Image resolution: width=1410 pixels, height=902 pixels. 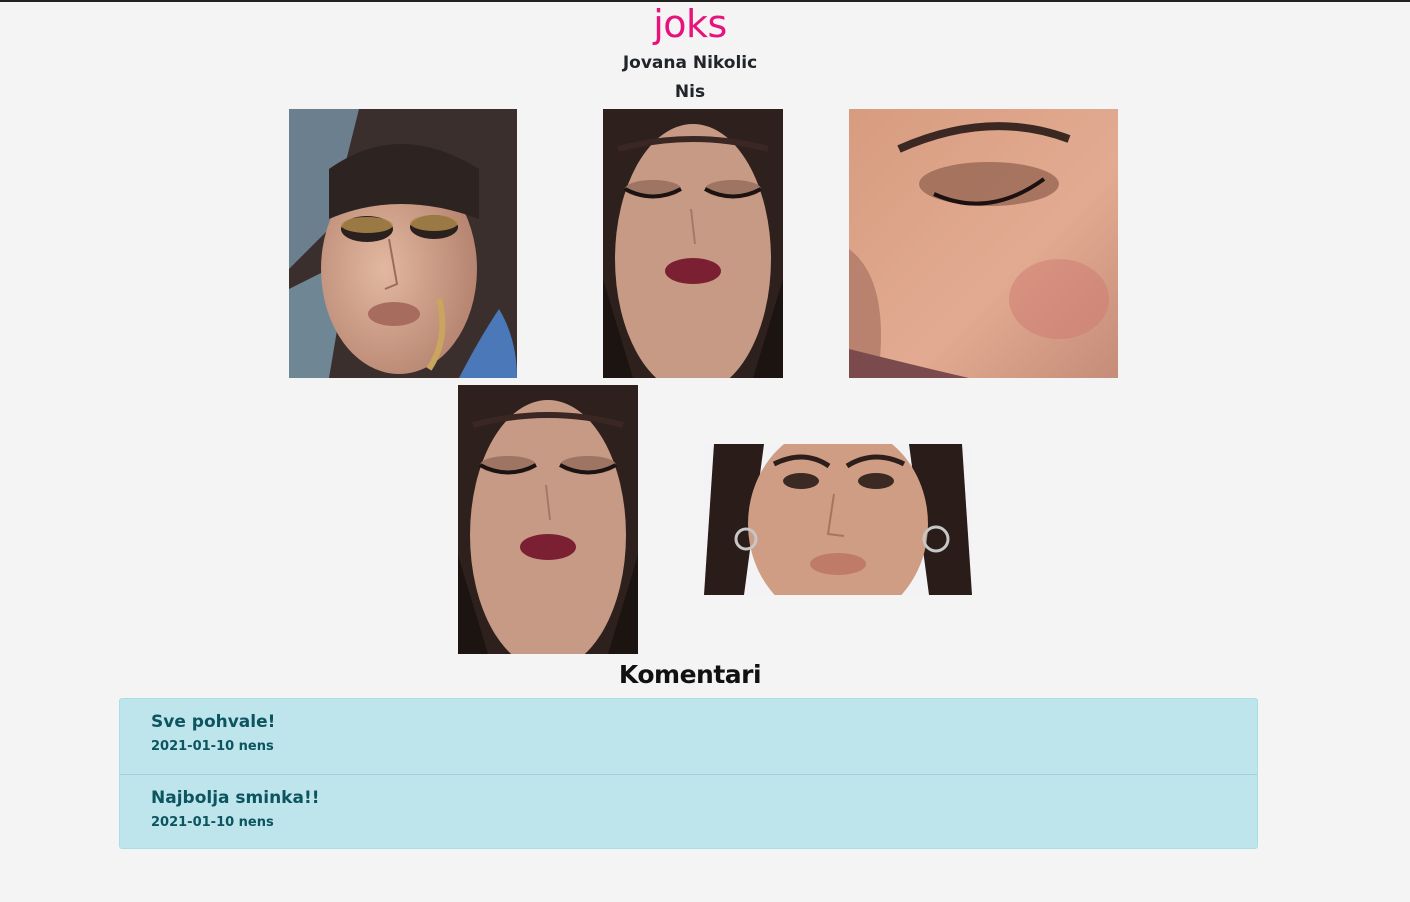 What do you see at coordinates (688, 736) in the screenshot?
I see `comment-item: Sve pohvale! 2021-01-10 nens` at bounding box center [688, 736].